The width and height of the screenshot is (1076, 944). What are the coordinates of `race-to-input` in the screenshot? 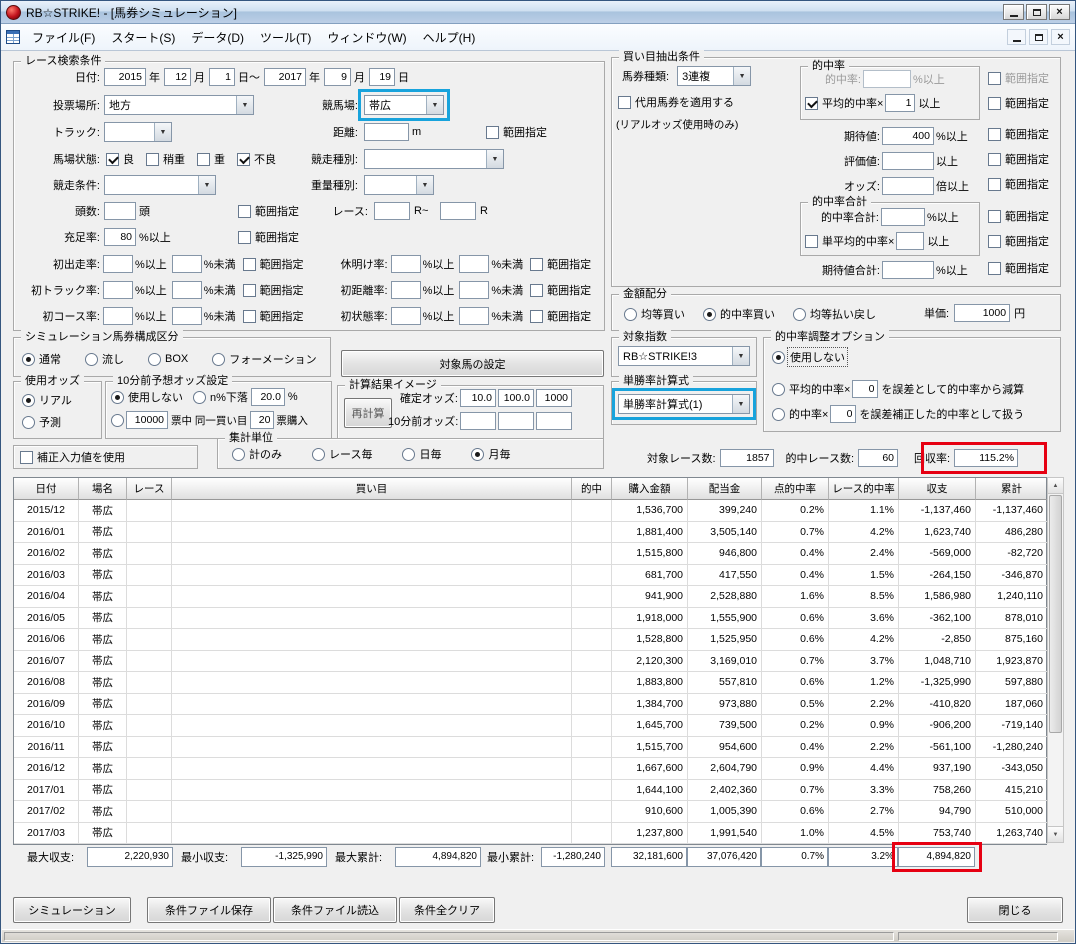 It's located at (458, 211).